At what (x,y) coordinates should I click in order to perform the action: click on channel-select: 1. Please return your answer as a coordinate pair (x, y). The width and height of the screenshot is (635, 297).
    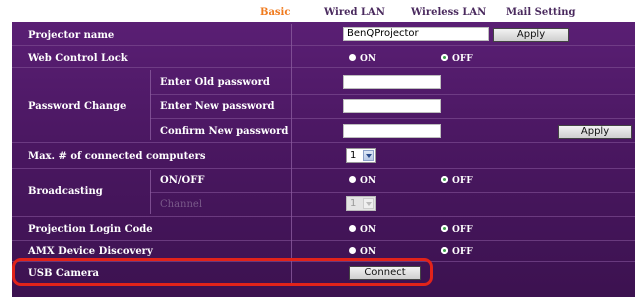
    Looking at the image, I should click on (361, 203).